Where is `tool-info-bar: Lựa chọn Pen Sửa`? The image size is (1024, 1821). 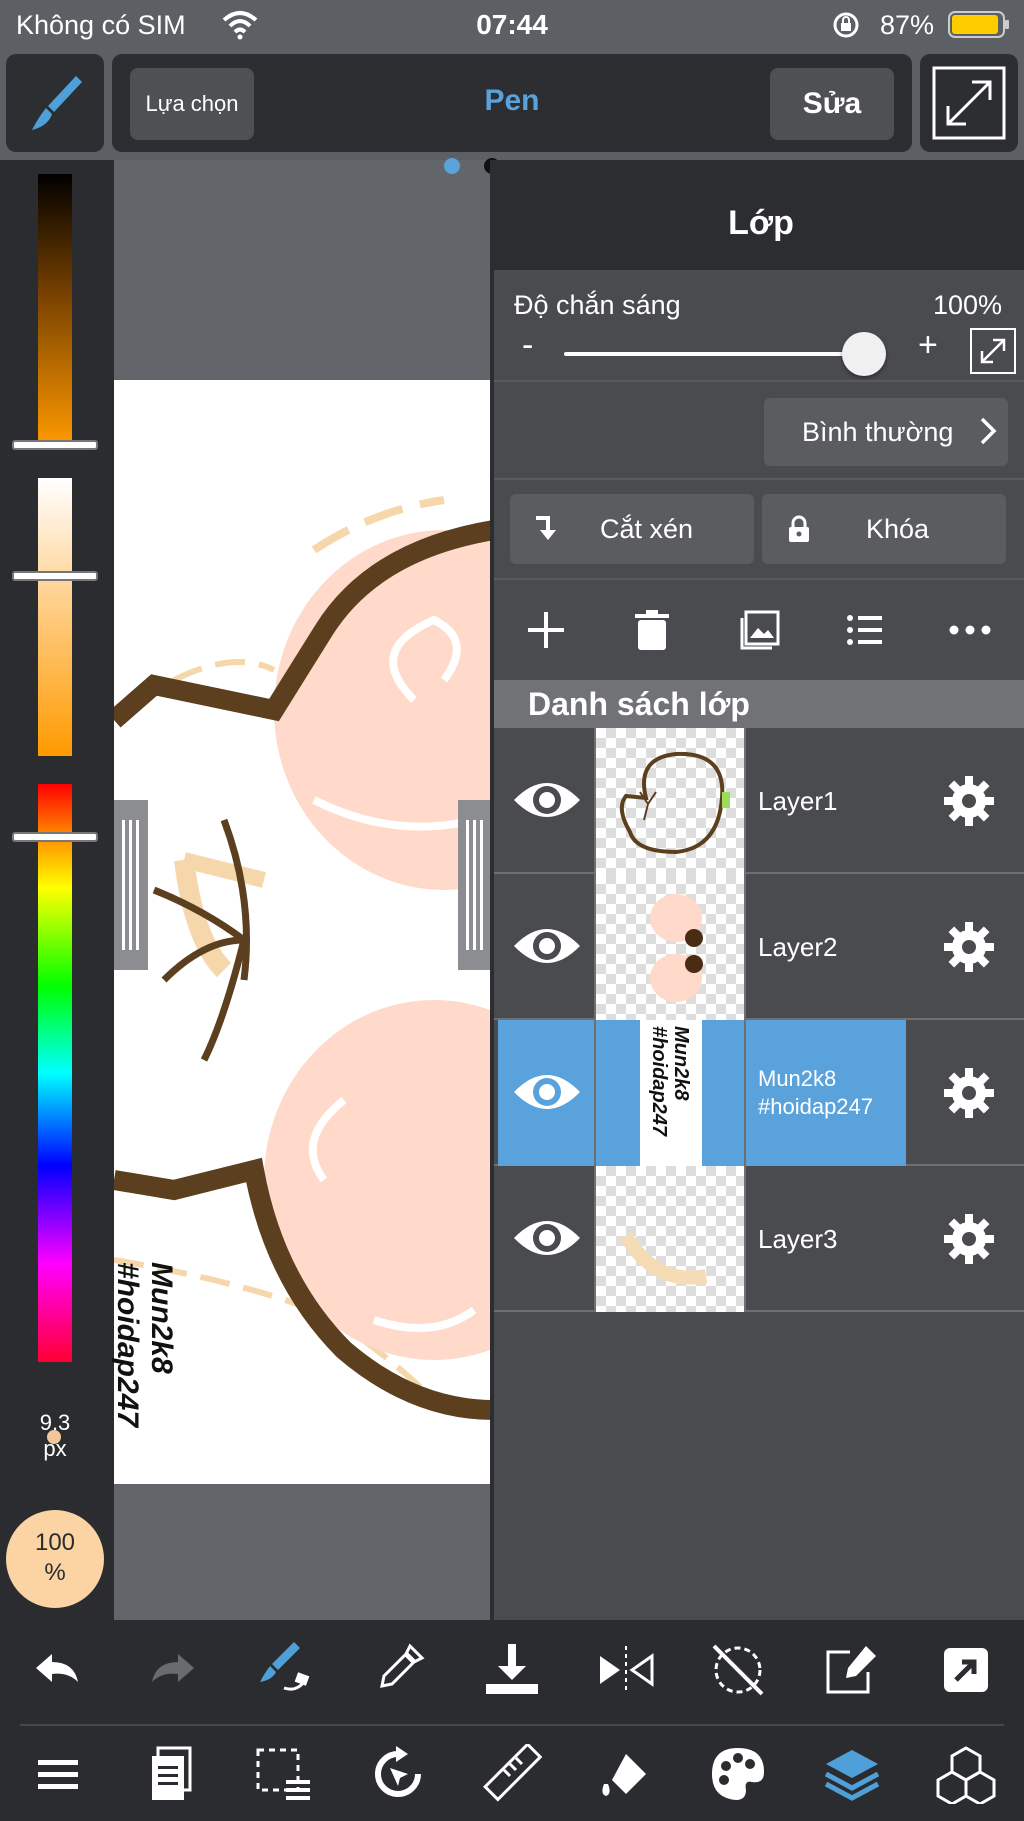 tool-info-bar: Lựa chọn Pen Sửa is located at coordinates (512, 103).